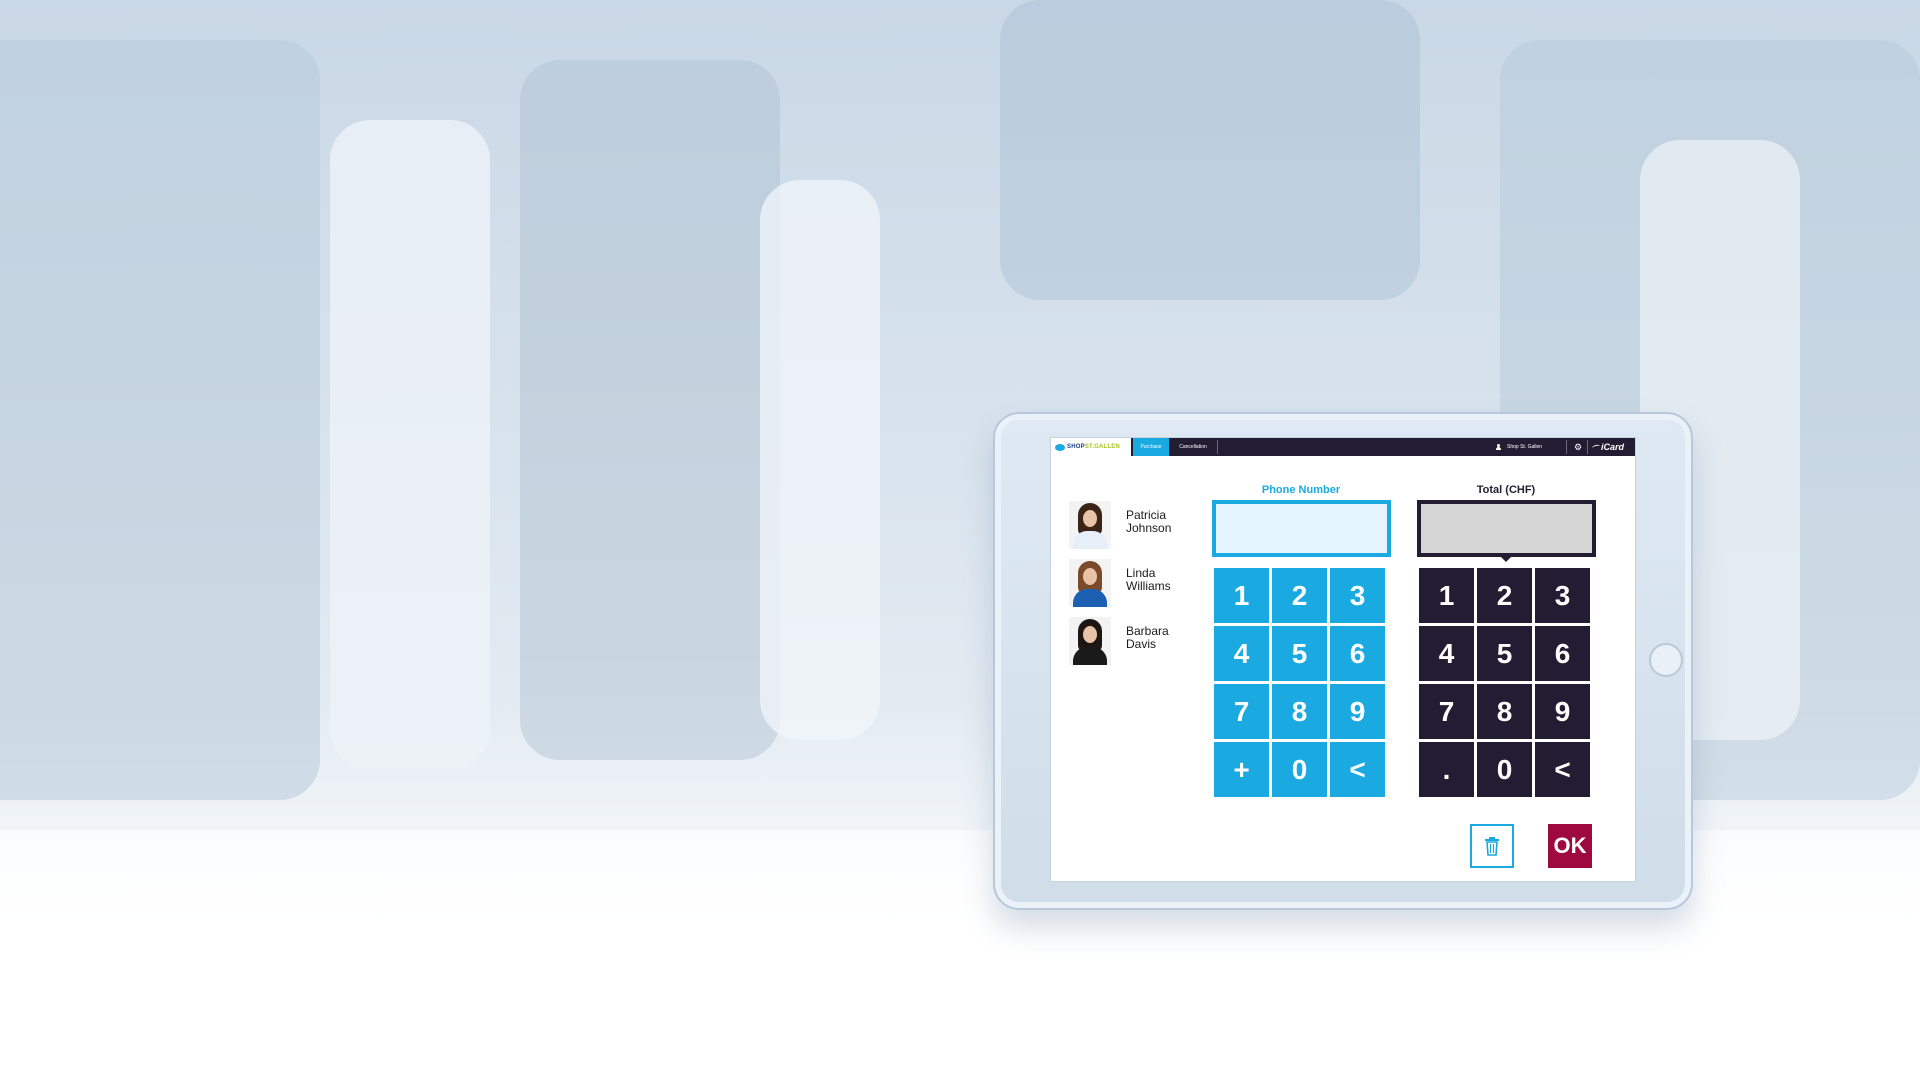  What do you see at coordinates (1562, 595) in the screenshot?
I see `total-key-3: 3` at bounding box center [1562, 595].